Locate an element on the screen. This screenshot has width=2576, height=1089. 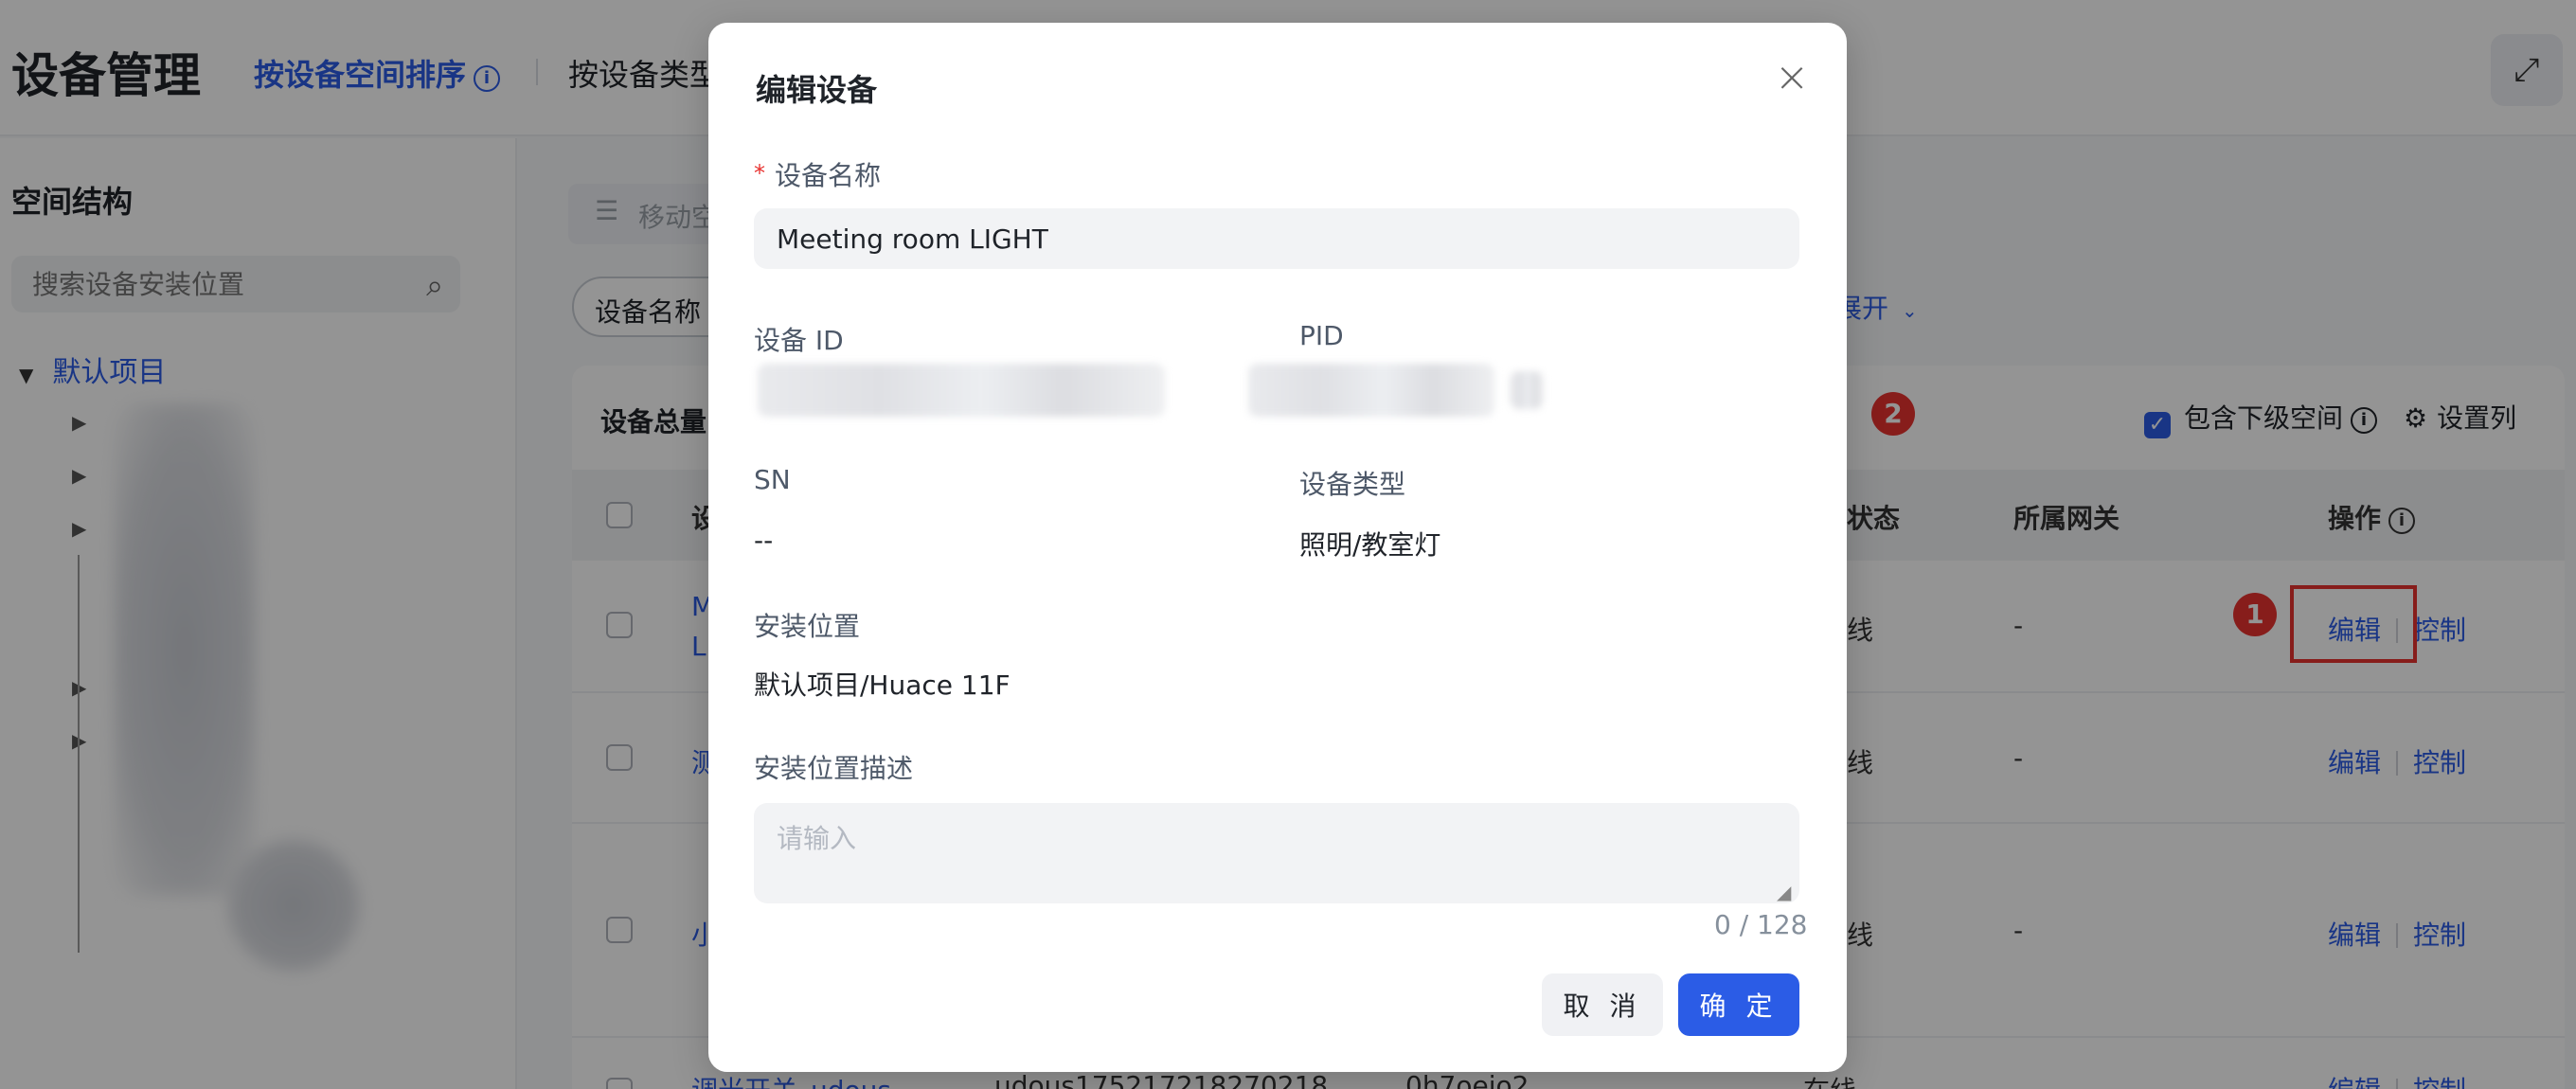
required-mark: * is located at coordinates (759, 173).